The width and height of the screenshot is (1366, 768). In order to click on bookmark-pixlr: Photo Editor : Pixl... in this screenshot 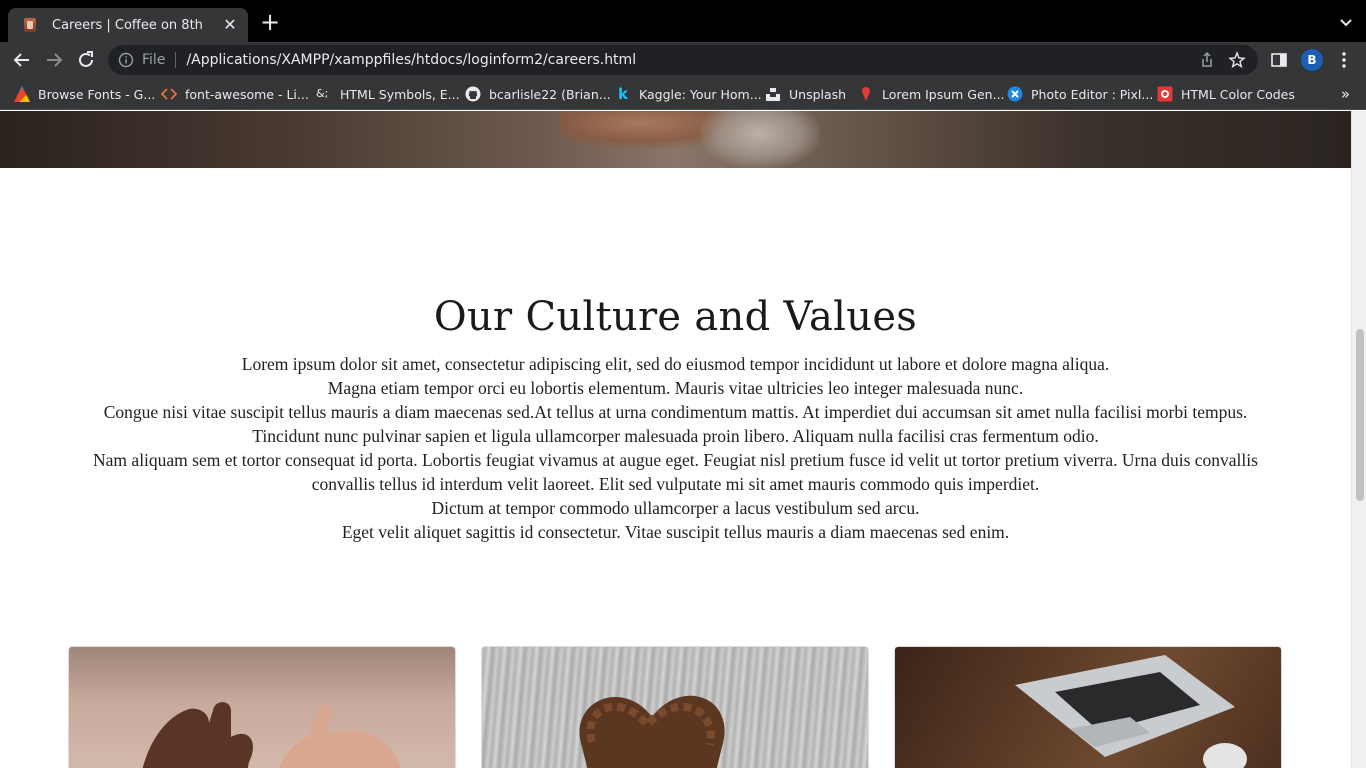, I will do `click(1080, 94)`.